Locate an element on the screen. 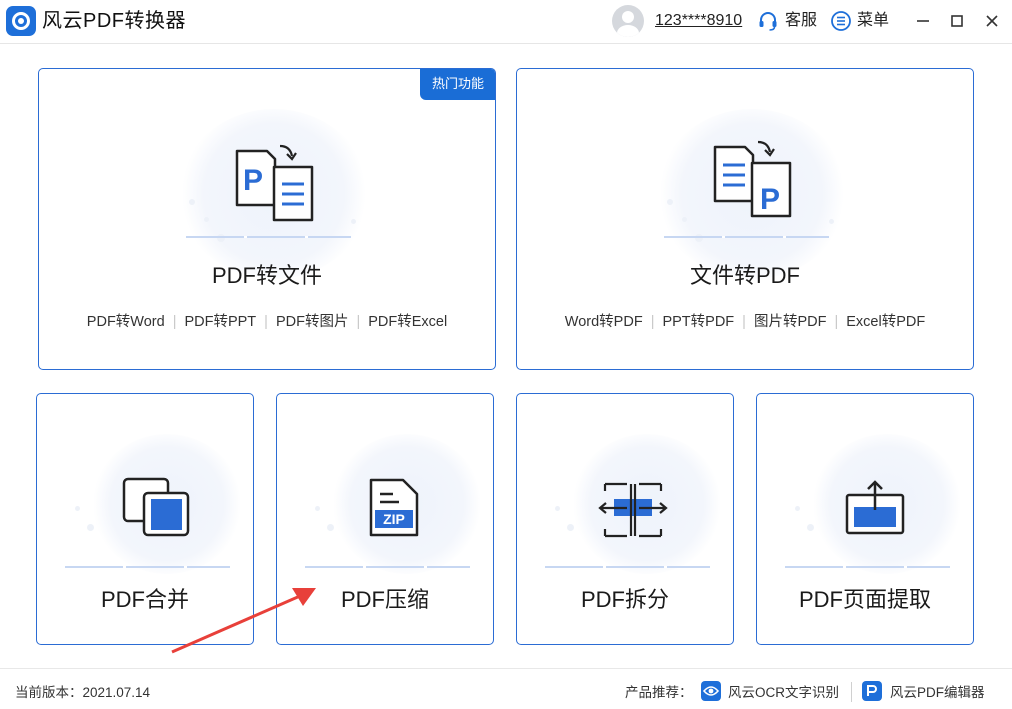 The height and width of the screenshot is (709, 1012). split-icon is located at coordinates (633, 510).